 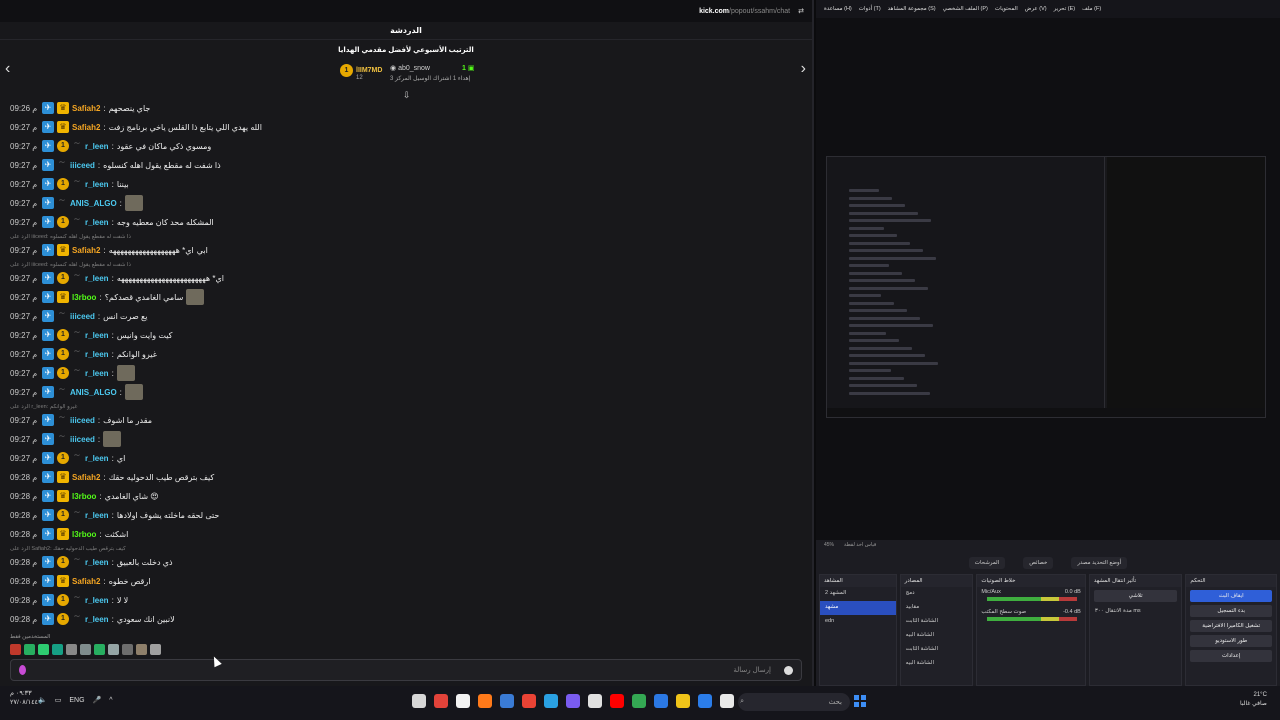 I want to click on obs-menu-item: الملف الشخصي (P), so click(x=965, y=9).